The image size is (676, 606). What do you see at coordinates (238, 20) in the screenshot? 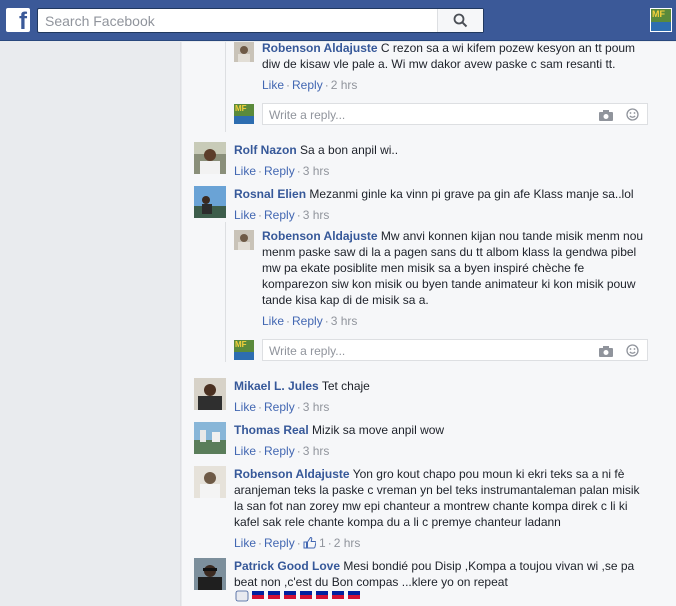
I see `search-input` at bounding box center [238, 20].